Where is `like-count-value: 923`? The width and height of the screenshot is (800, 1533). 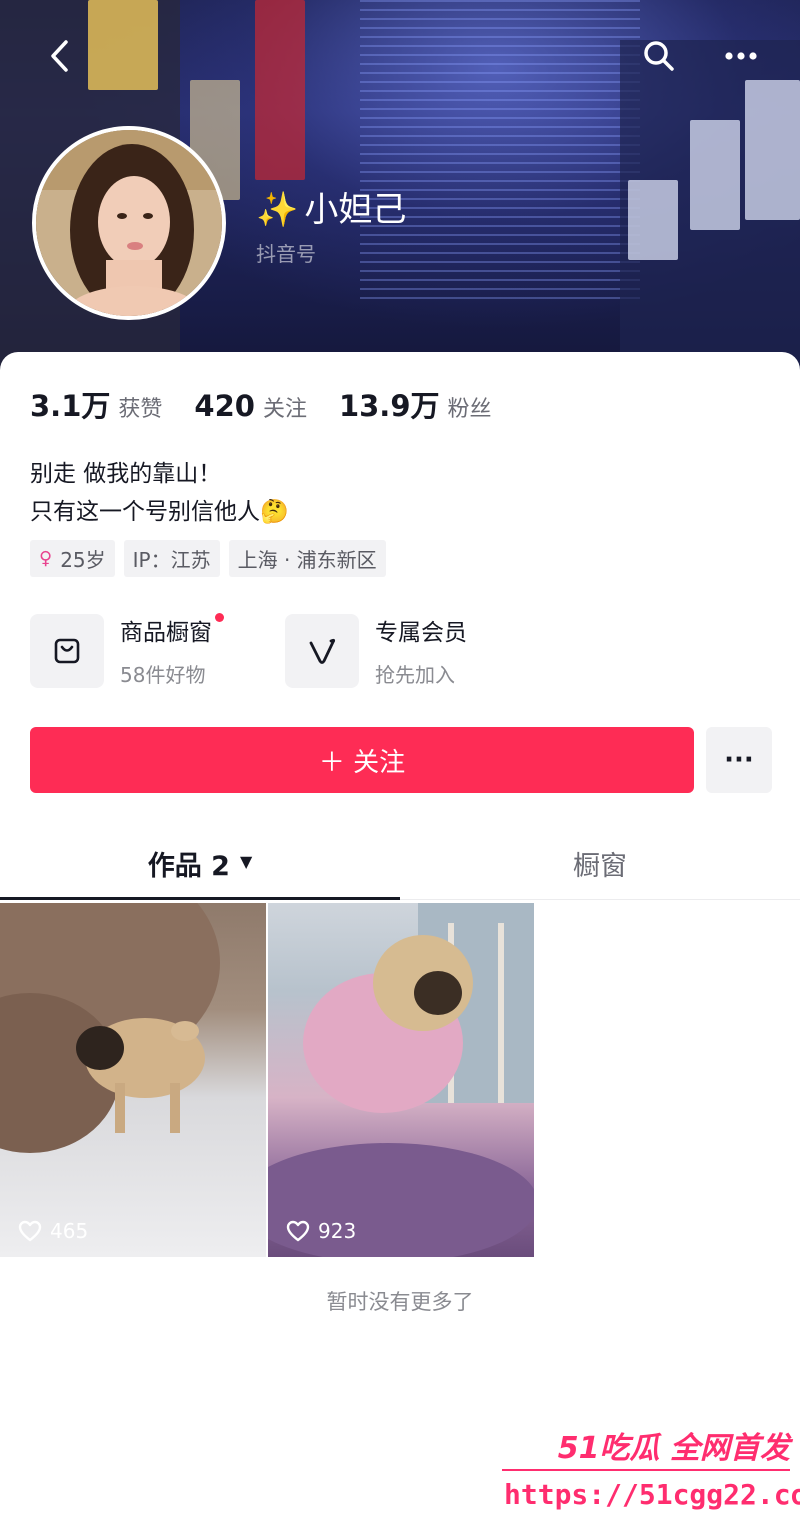
like-count-value: 923 is located at coordinates (337, 1231).